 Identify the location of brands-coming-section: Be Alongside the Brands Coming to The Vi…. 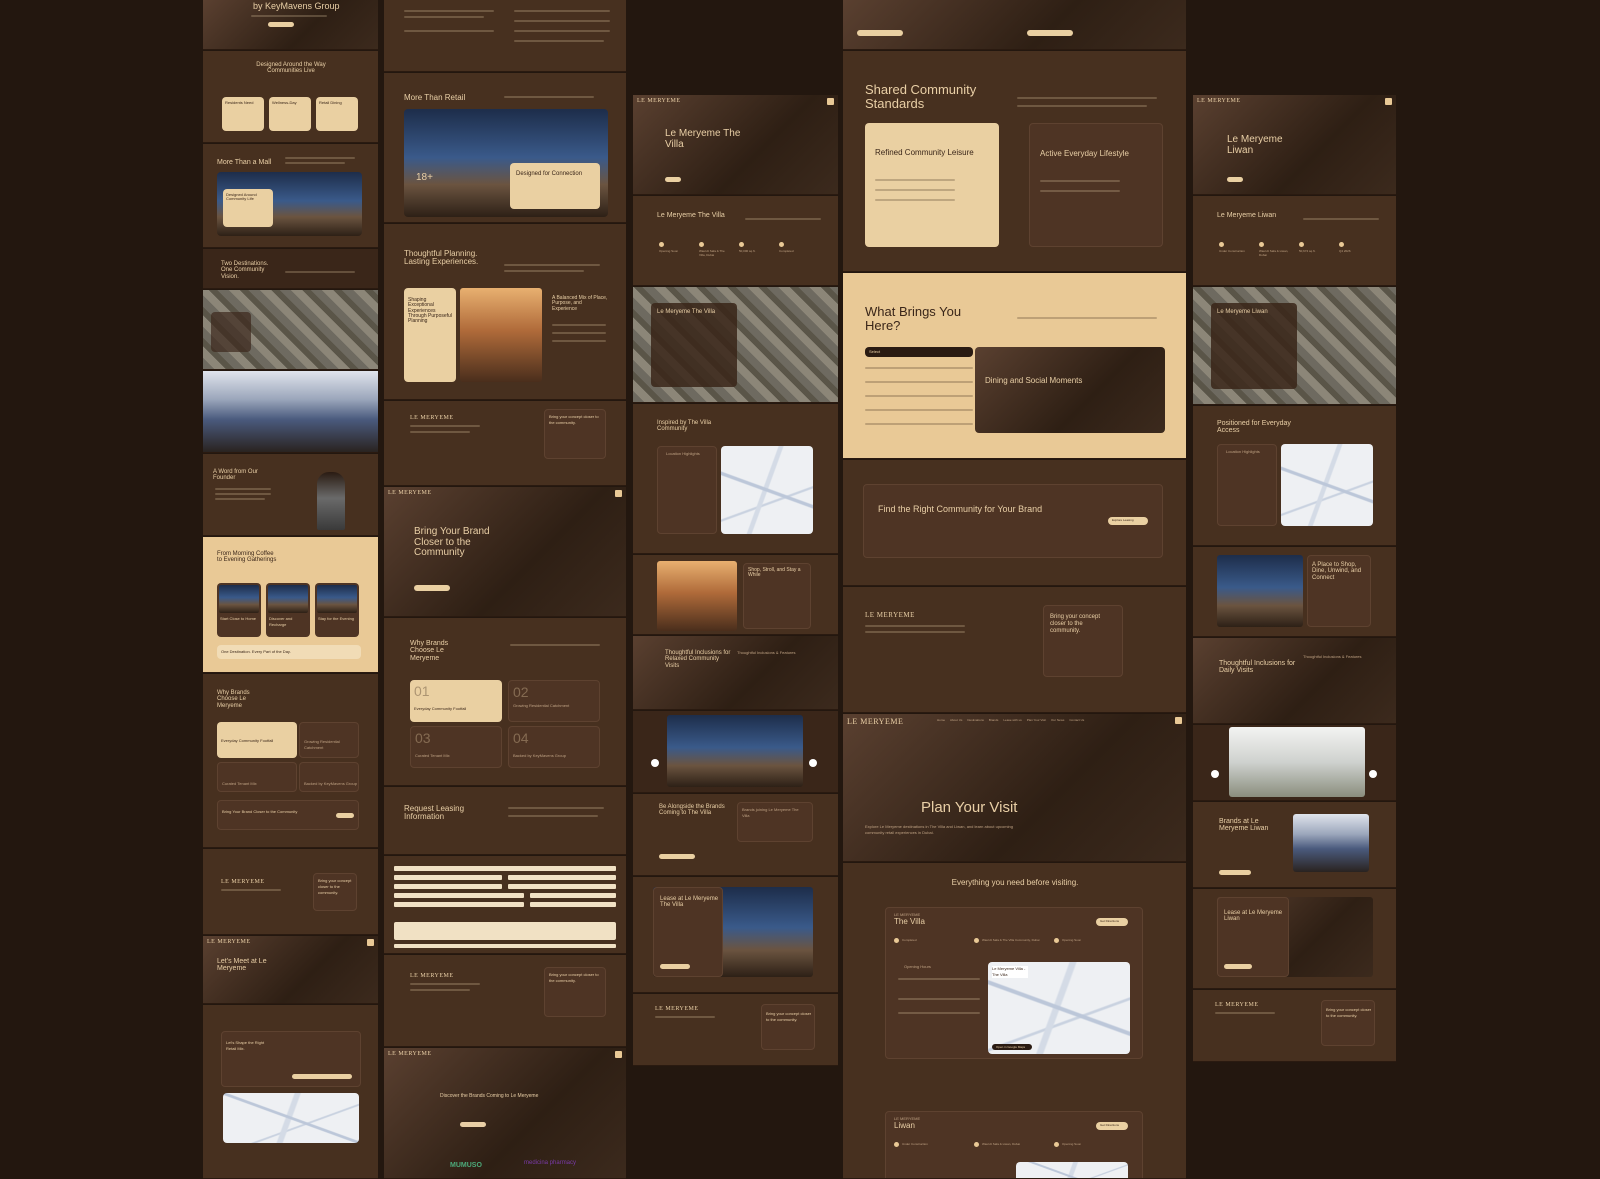
(735, 835).